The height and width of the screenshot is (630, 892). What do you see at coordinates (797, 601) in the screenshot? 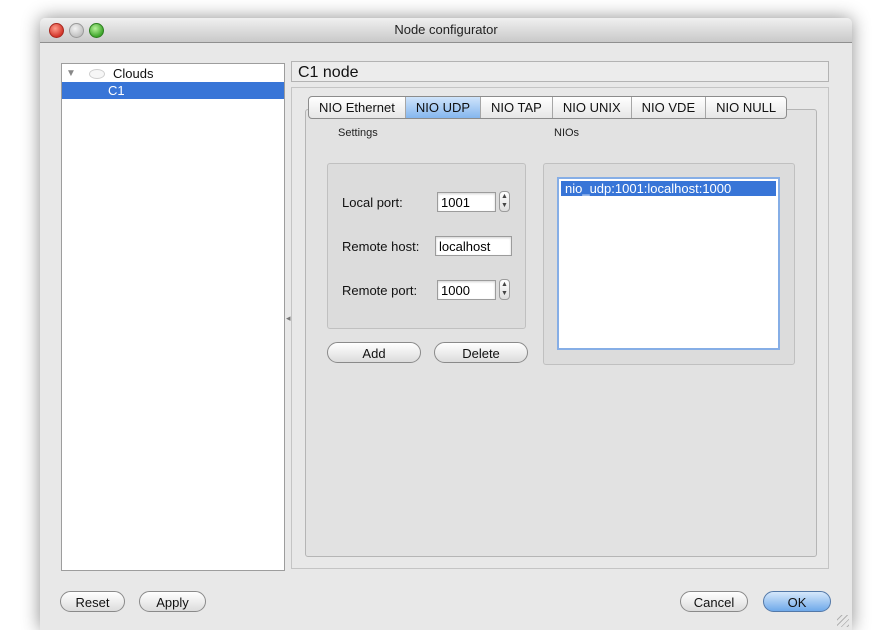
I see `ok-button: OK` at bounding box center [797, 601].